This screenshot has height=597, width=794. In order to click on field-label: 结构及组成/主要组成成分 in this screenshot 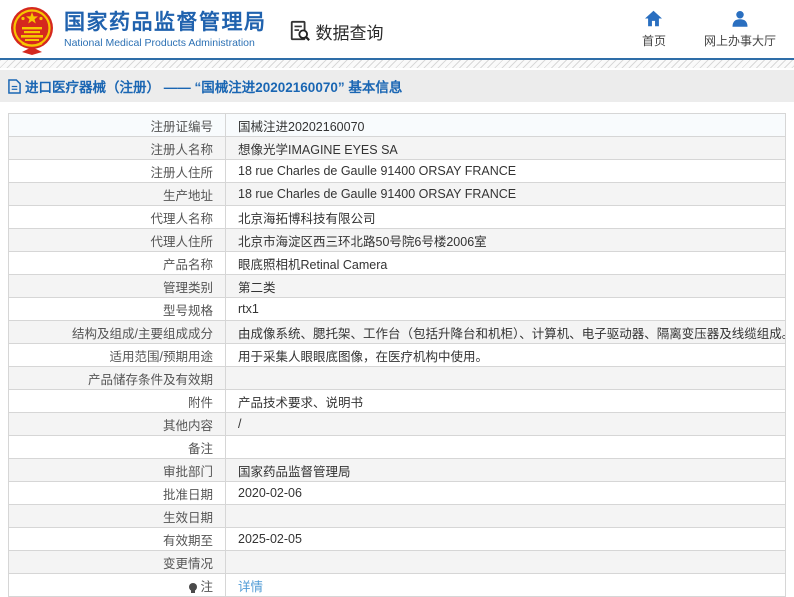, I will do `click(117, 332)`.